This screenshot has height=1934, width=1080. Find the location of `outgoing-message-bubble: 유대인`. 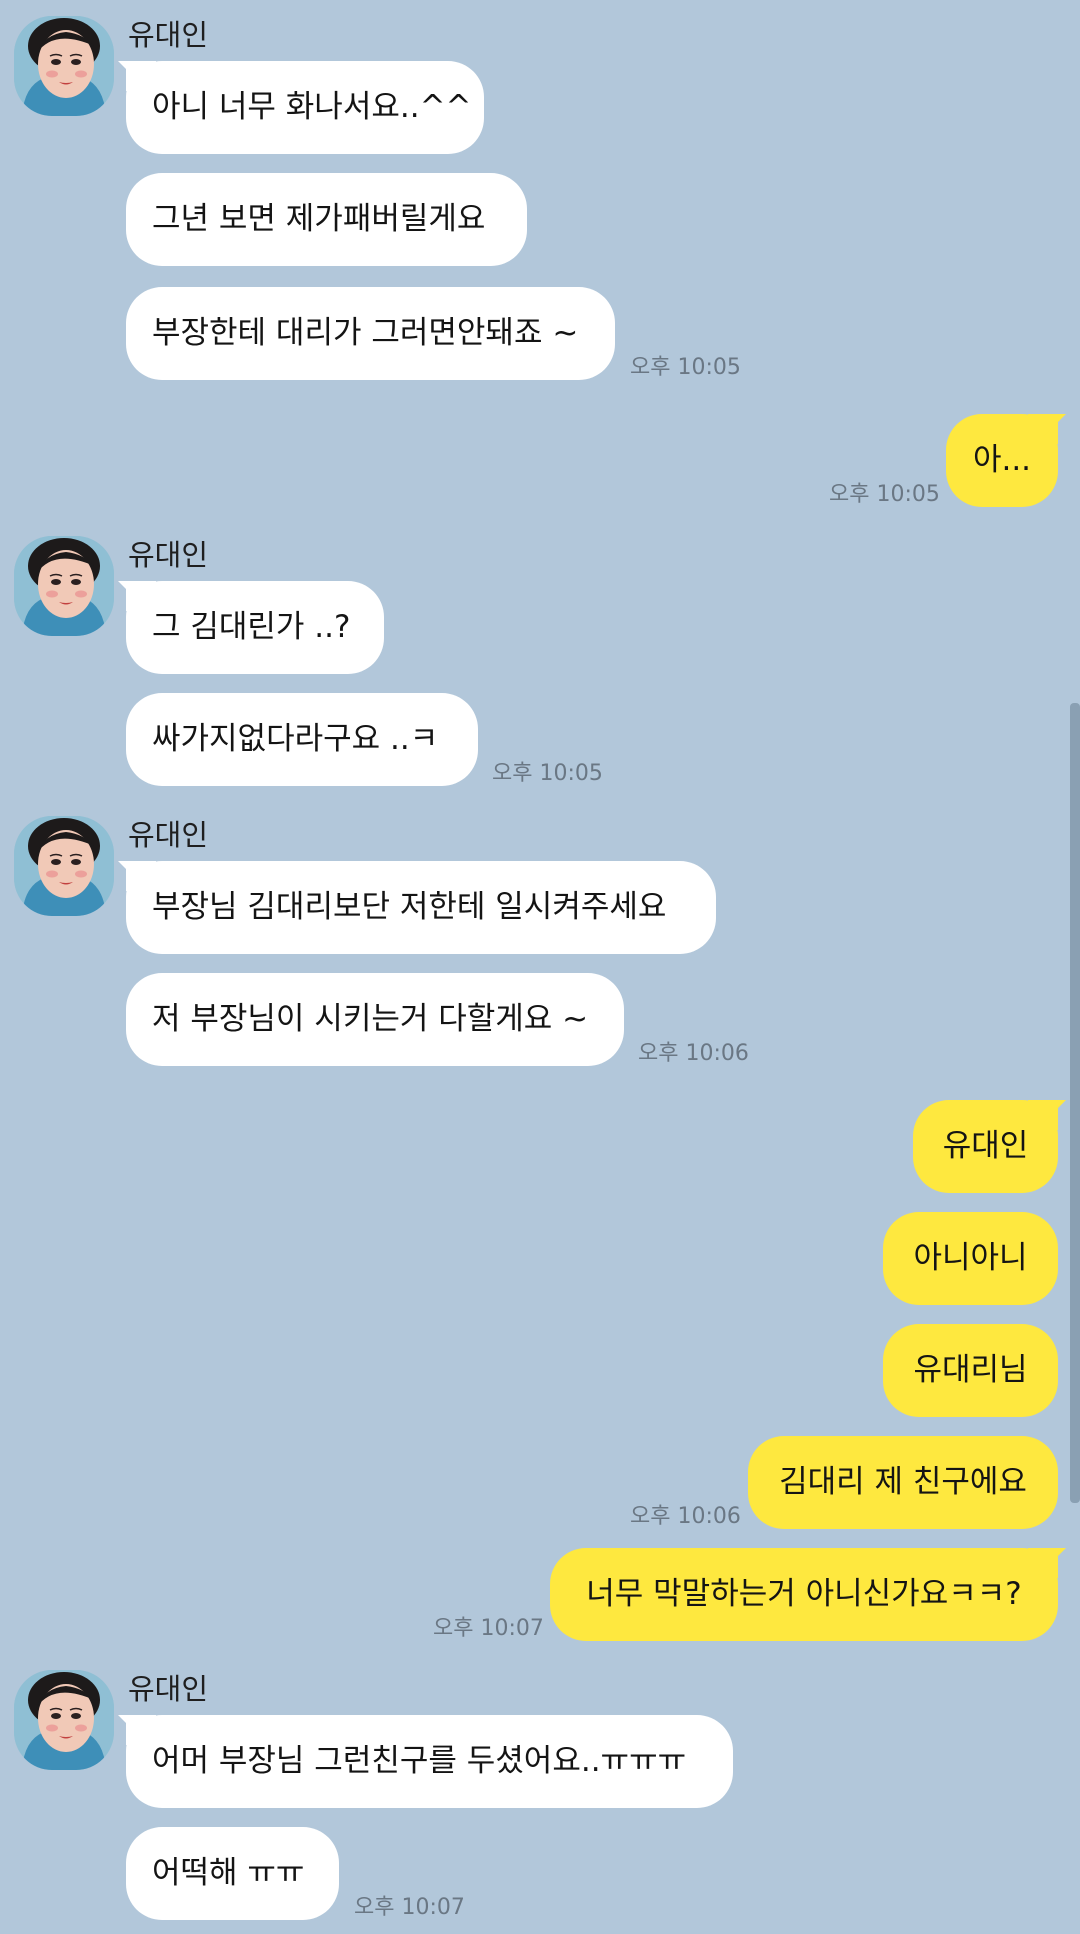

outgoing-message-bubble: 유대인 is located at coordinates (985, 1146).